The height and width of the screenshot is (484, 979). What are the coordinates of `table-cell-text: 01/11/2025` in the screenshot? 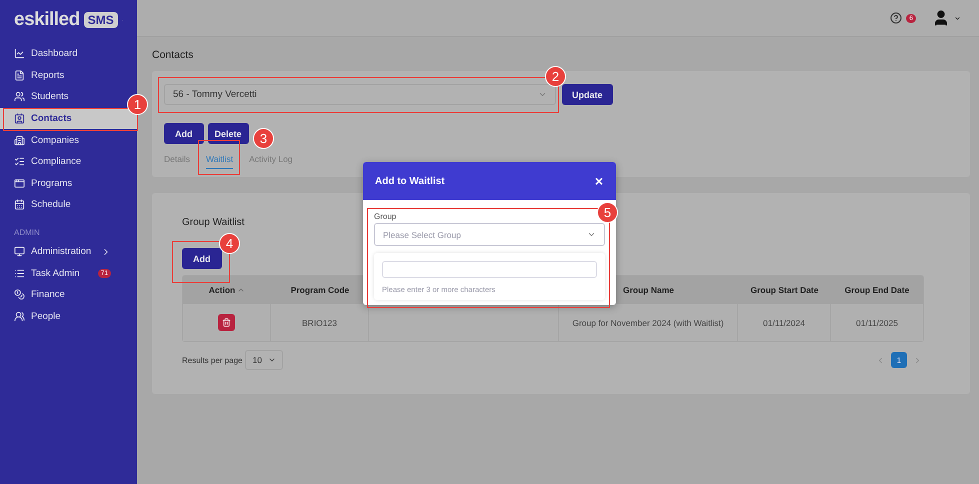 It's located at (877, 323).